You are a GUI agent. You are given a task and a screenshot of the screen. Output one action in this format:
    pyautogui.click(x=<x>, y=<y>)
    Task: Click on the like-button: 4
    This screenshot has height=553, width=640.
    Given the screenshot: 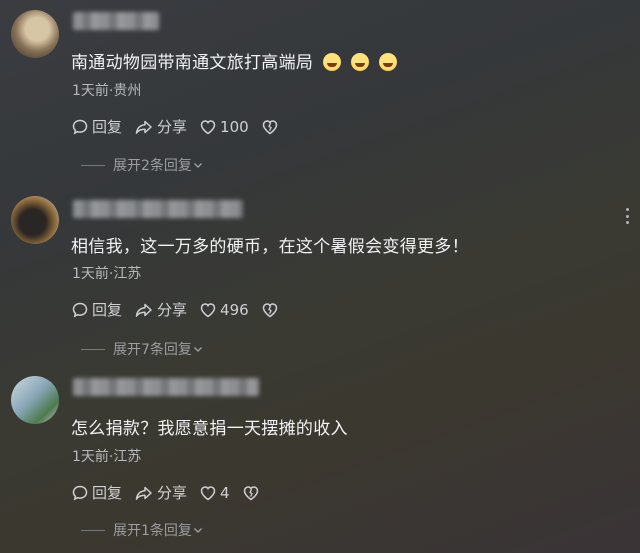 What is the action you would take?
    pyautogui.click(x=214, y=493)
    